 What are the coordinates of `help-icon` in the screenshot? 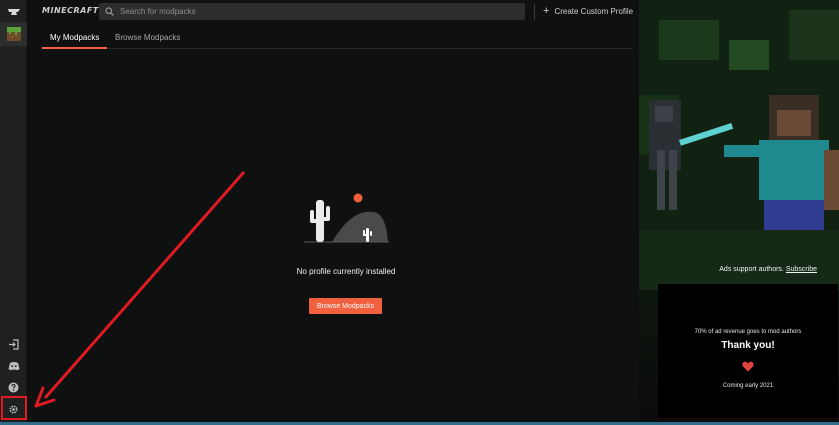 It's located at (13, 387).